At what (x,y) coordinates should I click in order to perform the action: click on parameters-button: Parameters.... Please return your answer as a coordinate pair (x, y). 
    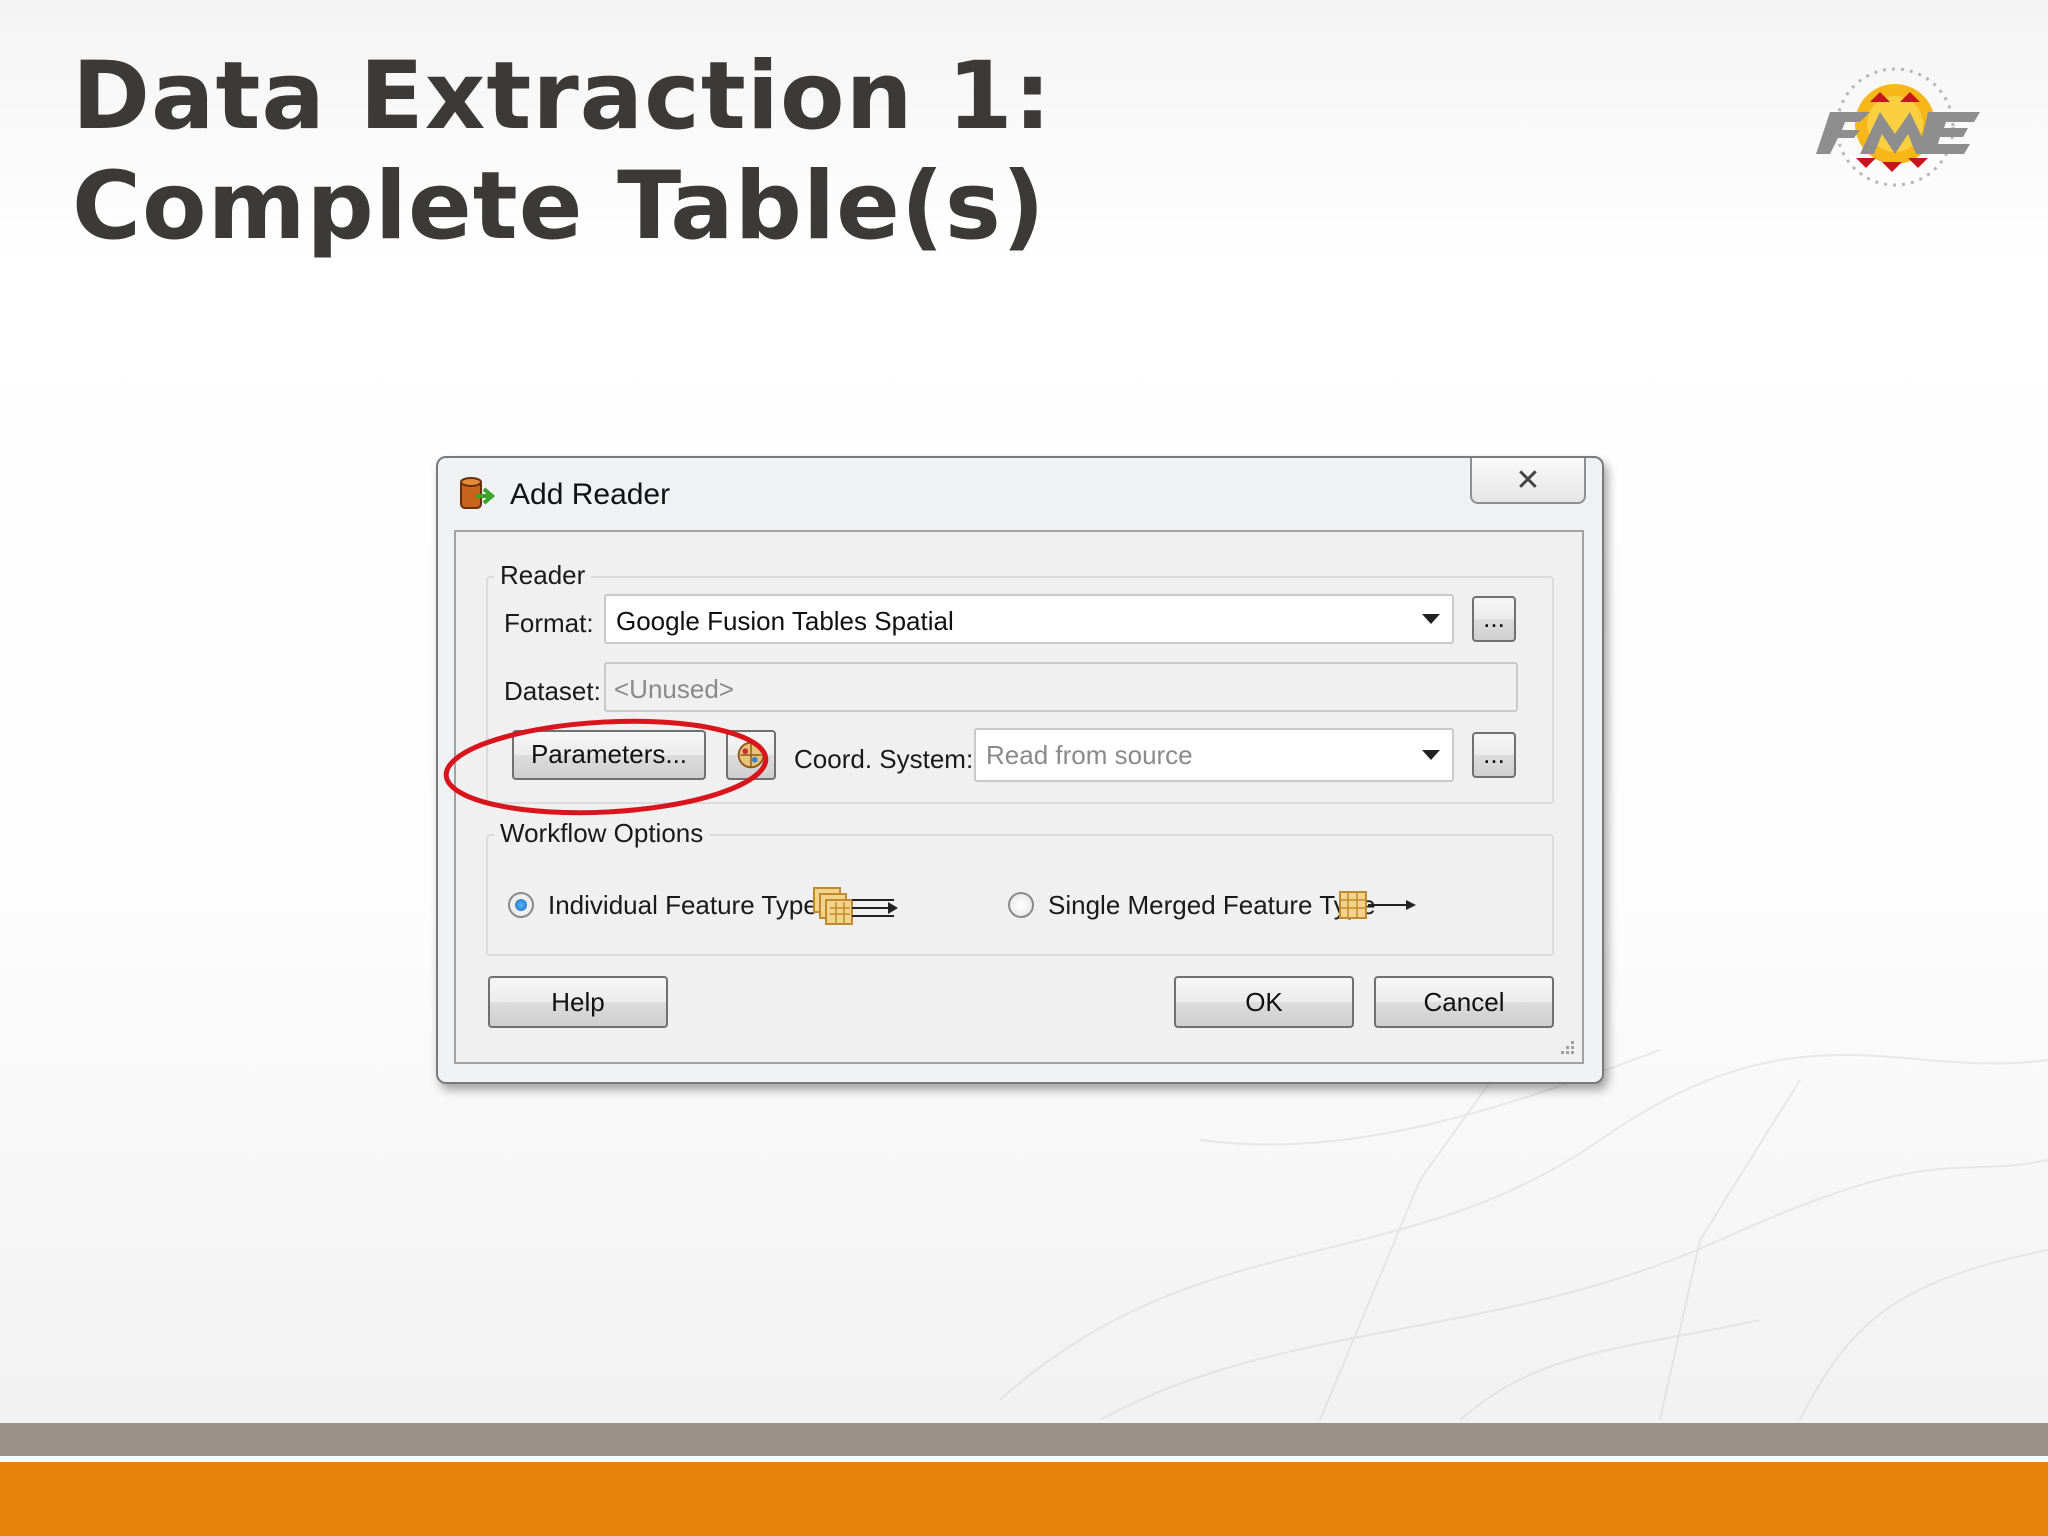
    Looking at the image, I should click on (609, 755).